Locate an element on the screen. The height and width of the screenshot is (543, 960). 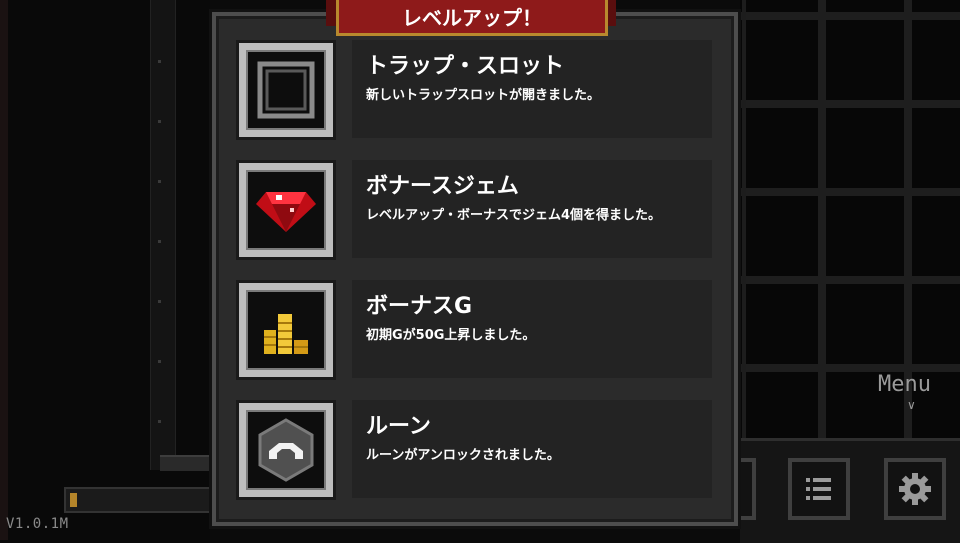
reward-row: ボーナスG 初期Gが50G上昇しました。 is located at coordinates (474, 332).